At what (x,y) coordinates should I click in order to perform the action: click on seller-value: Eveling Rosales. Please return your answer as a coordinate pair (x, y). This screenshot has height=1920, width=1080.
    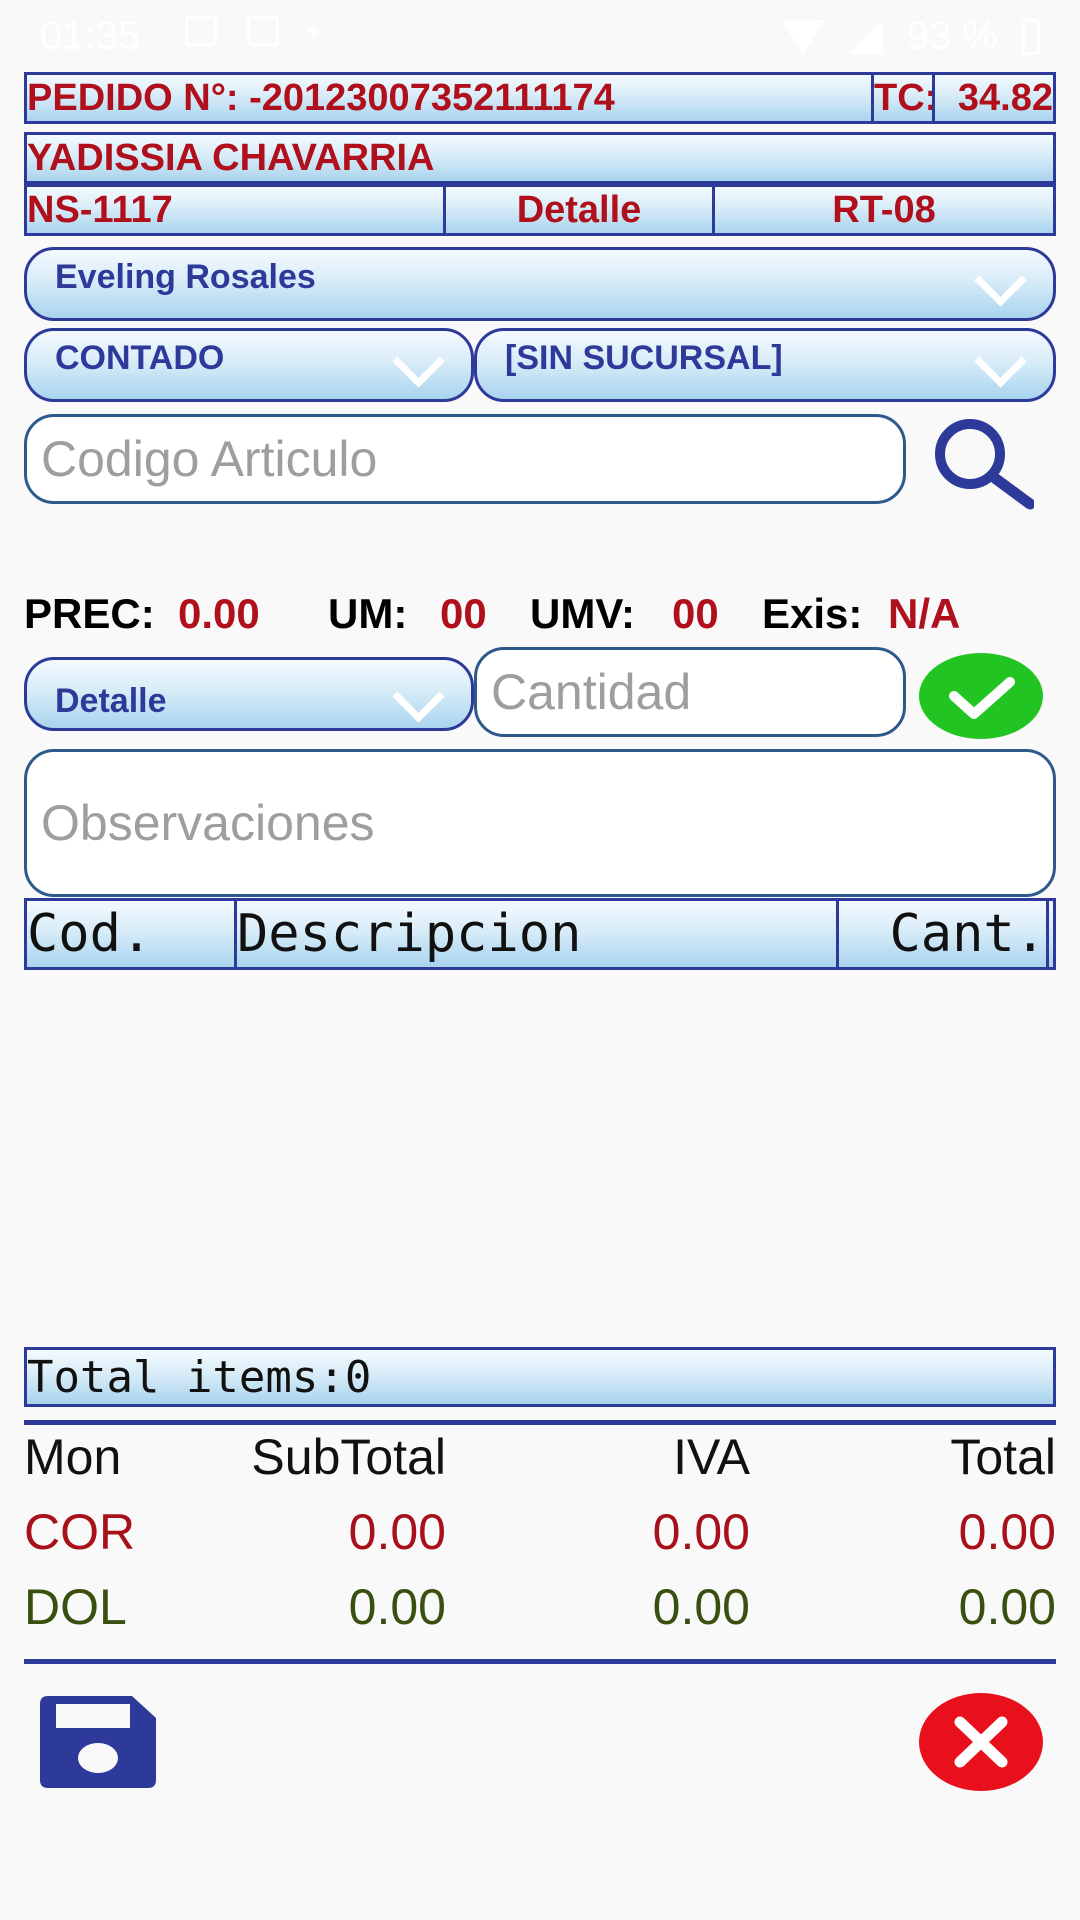
    Looking at the image, I should click on (185, 277).